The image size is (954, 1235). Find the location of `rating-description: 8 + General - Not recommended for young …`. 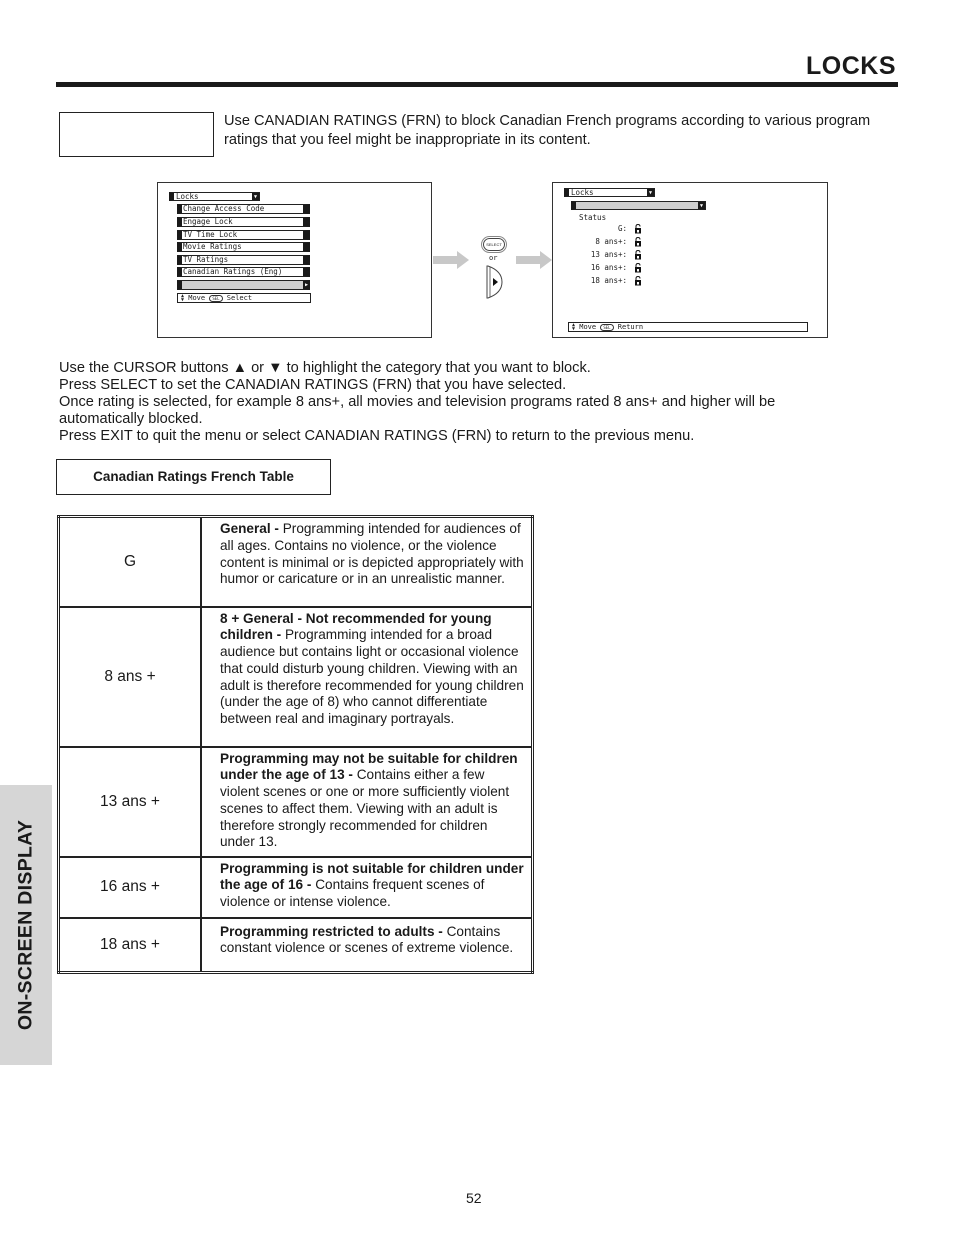

rating-description: 8 + General - Not recommended for young … is located at coordinates (366, 676).